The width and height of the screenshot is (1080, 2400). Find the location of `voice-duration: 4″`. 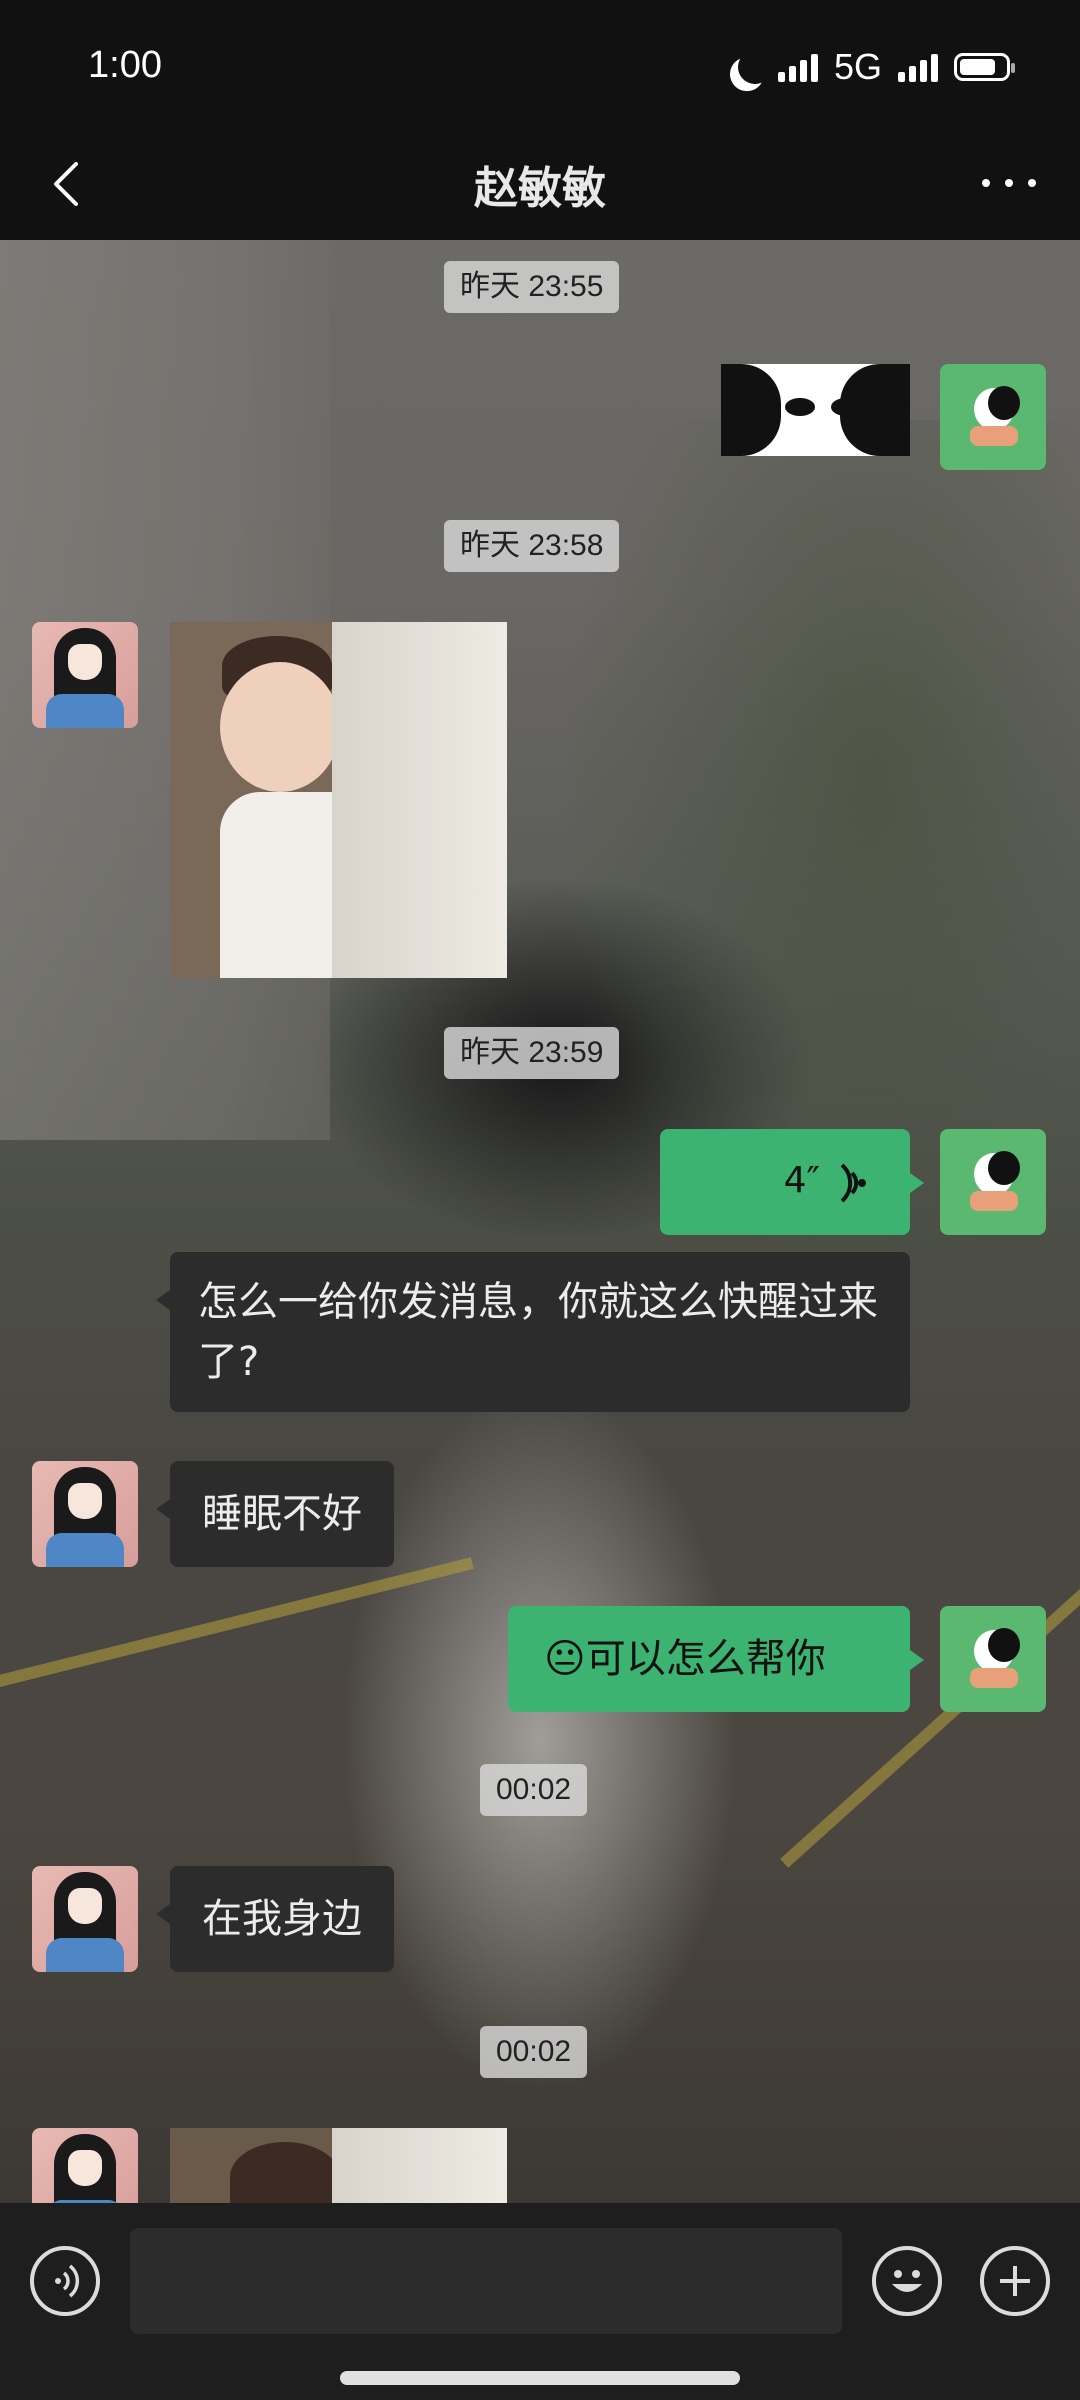

voice-duration: 4″ is located at coordinates (801, 1180).